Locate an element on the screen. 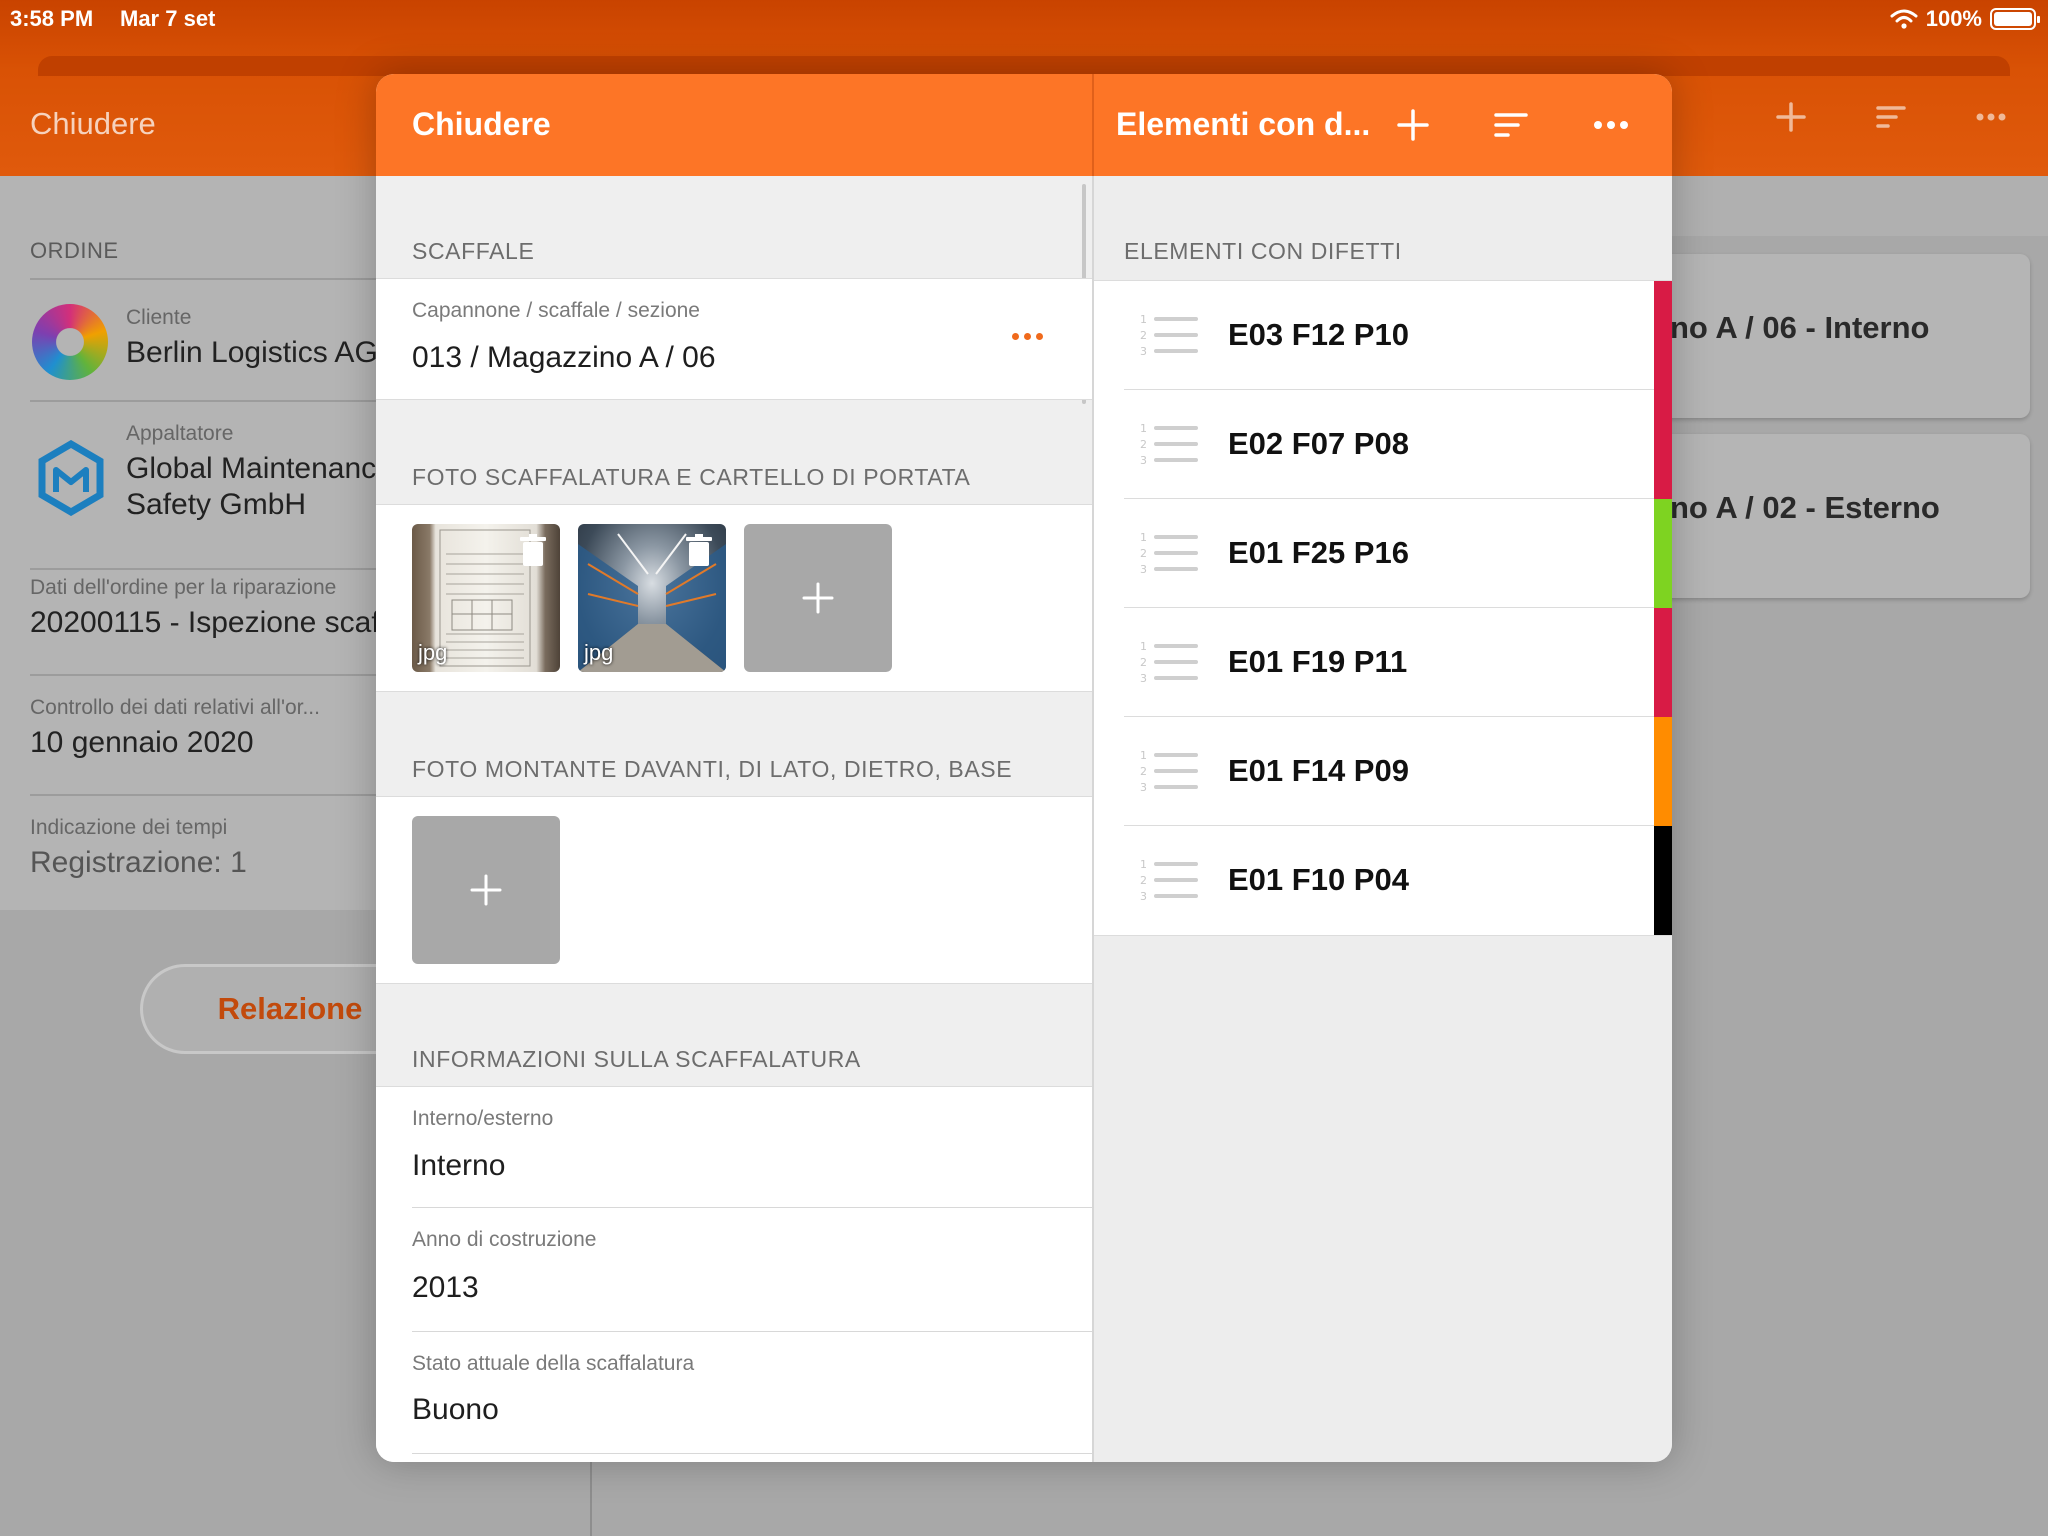 This screenshot has width=2048, height=1536. defect-list-item: 1 2 3 E01 F19 P11 is located at coordinates (1383, 662).